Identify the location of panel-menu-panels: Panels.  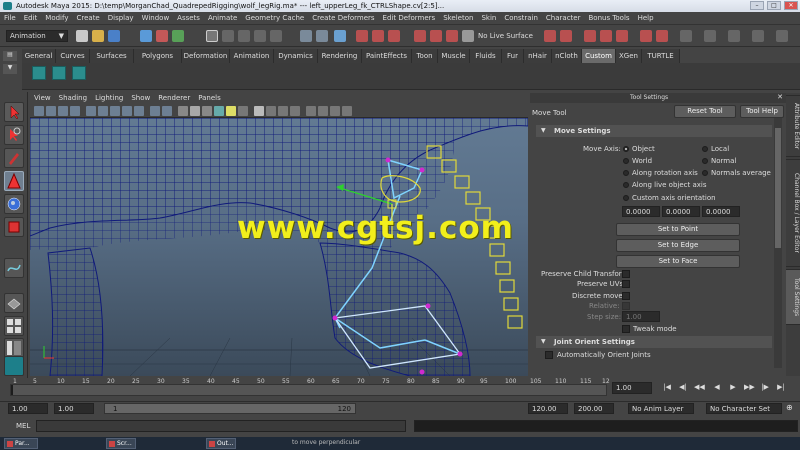
(209, 98).